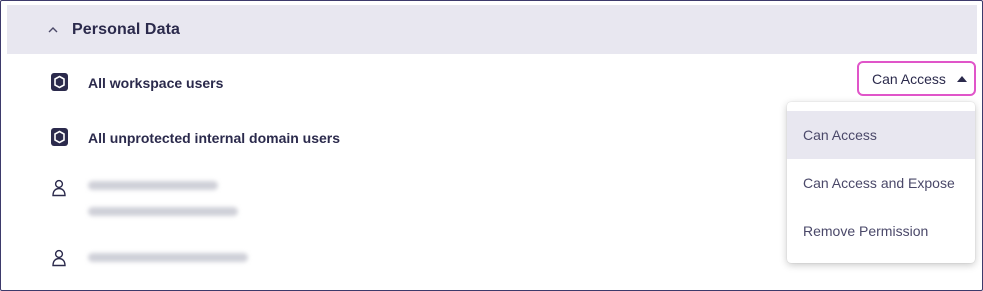  I want to click on menu-item-can-access: Can Access, so click(881, 135).